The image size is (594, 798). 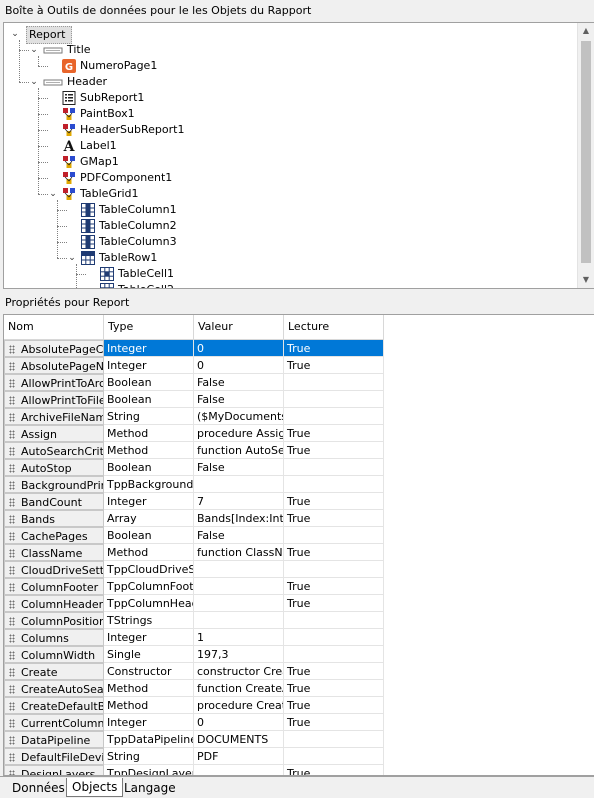 I want to click on property-name-cell: ArchiveFileName, so click(x=54, y=416).